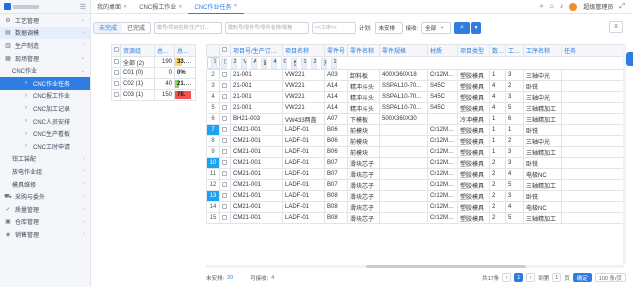  I want to click on column-header: 数量, so click(497, 50).